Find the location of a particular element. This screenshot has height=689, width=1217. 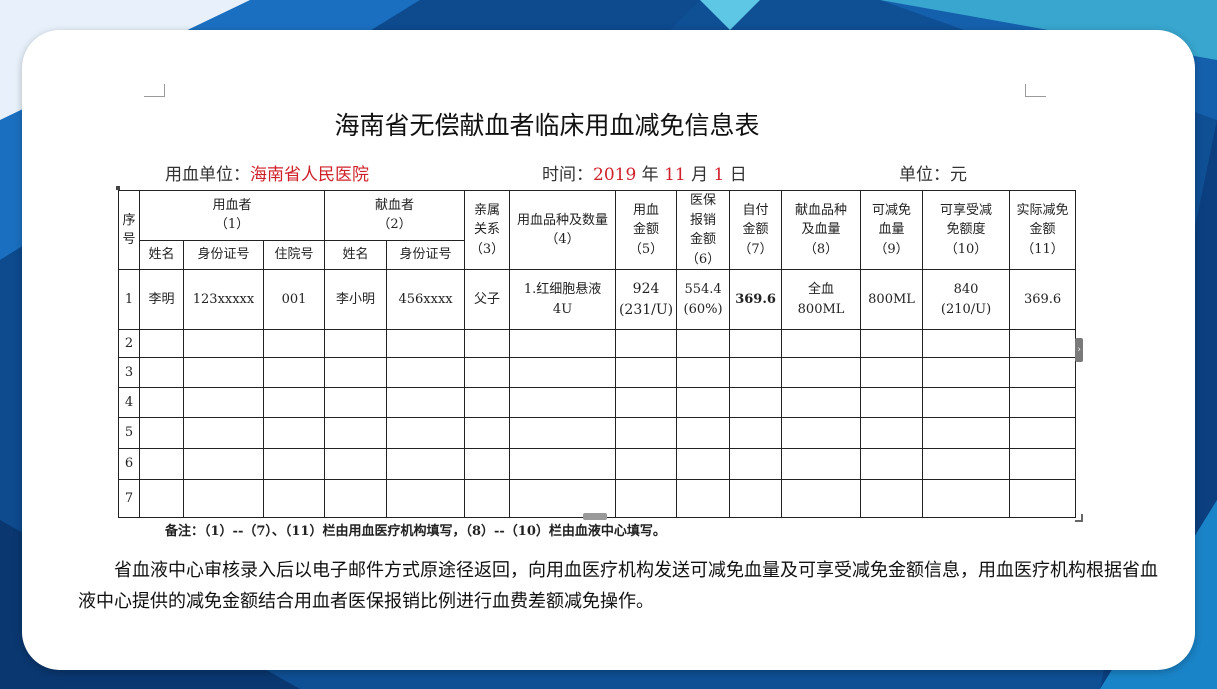

header-donor: 献血者 （2） is located at coordinates (395, 215).